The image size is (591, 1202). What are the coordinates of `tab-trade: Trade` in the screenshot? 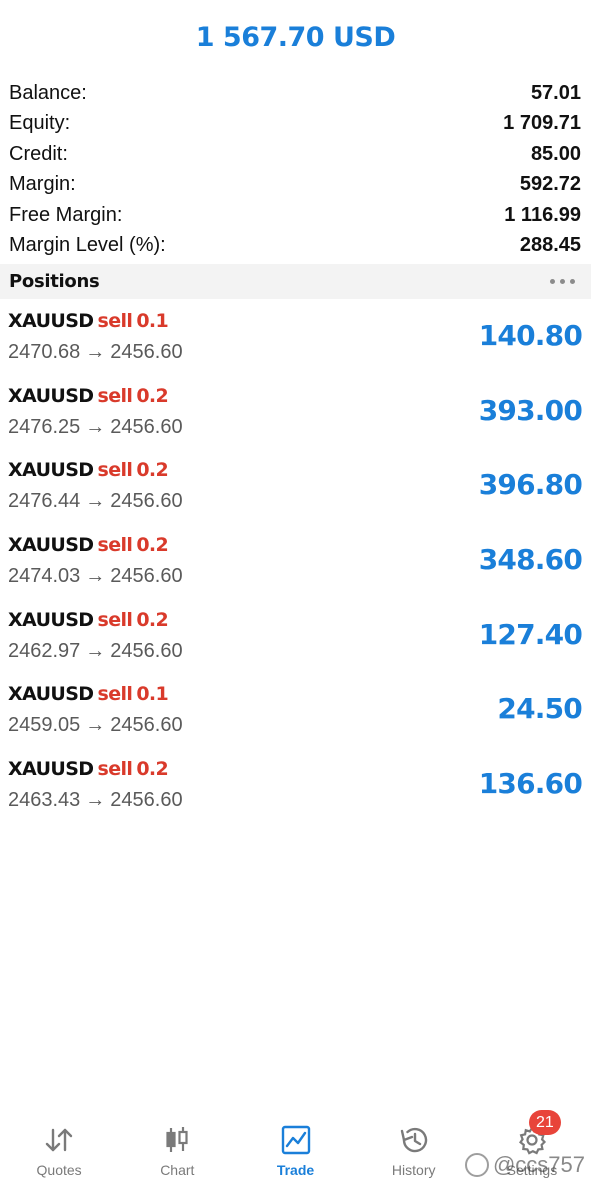 It's located at (295, 1159).